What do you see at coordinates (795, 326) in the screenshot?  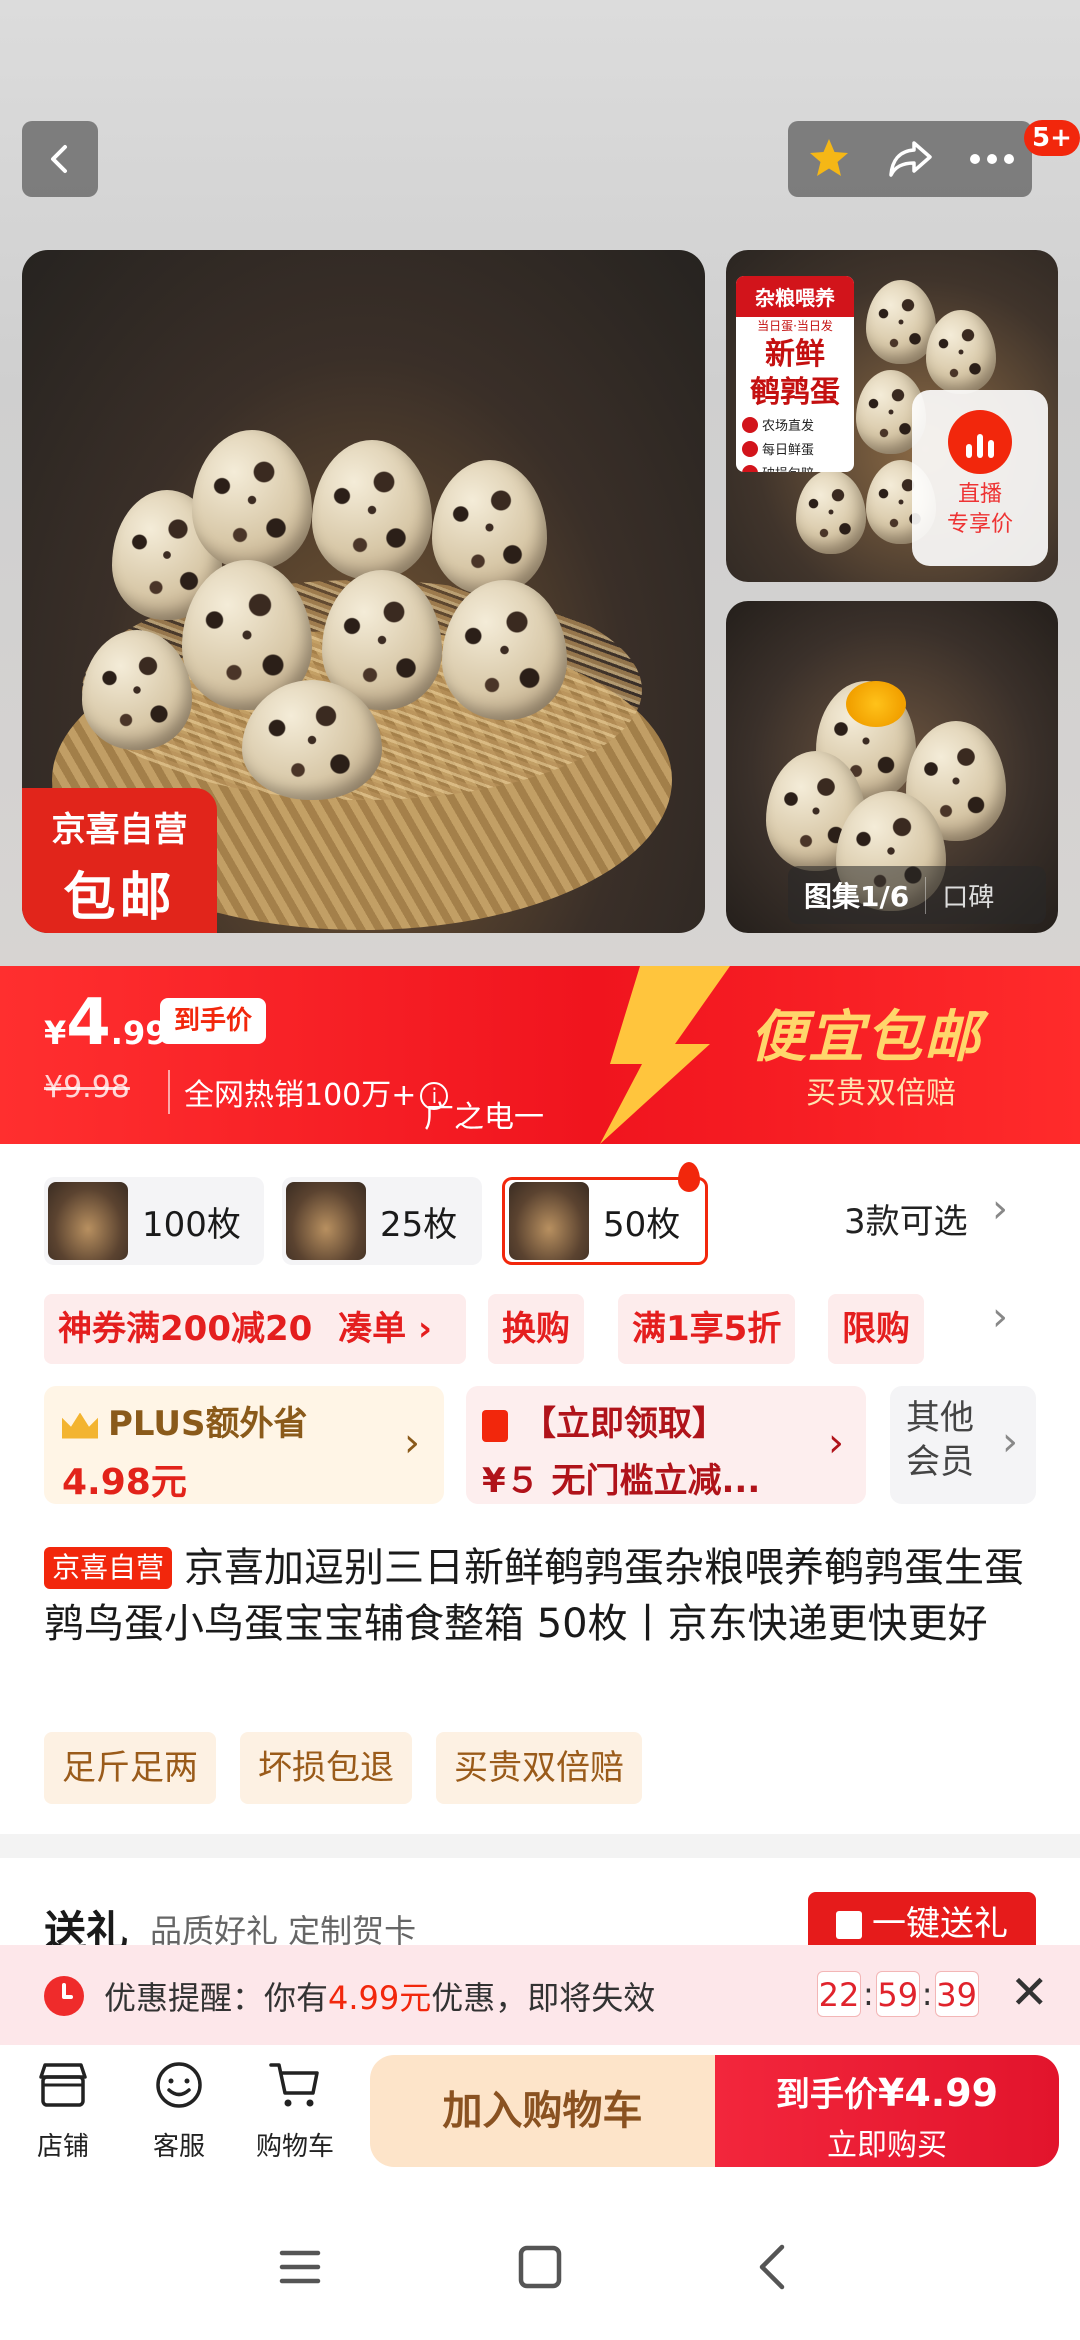 I see `promo-sub: 当日蛋·当日发` at bounding box center [795, 326].